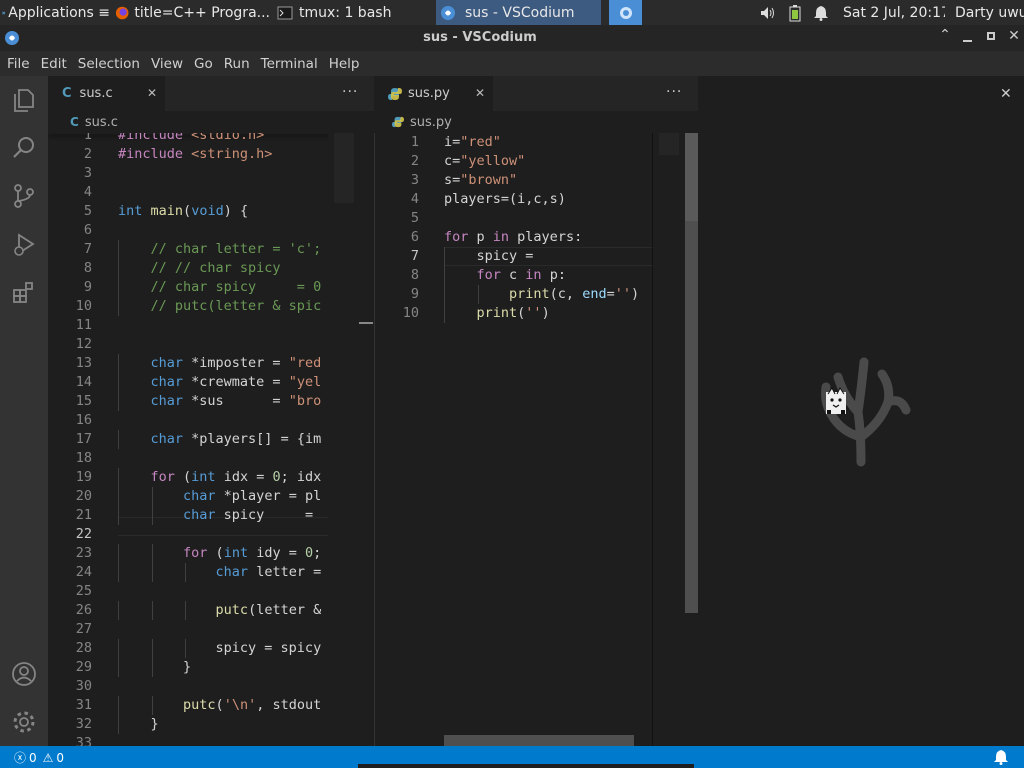 The height and width of the screenshot is (768, 1024). What do you see at coordinates (24, 722) in the screenshot?
I see `settings-gear-icon` at bounding box center [24, 722].